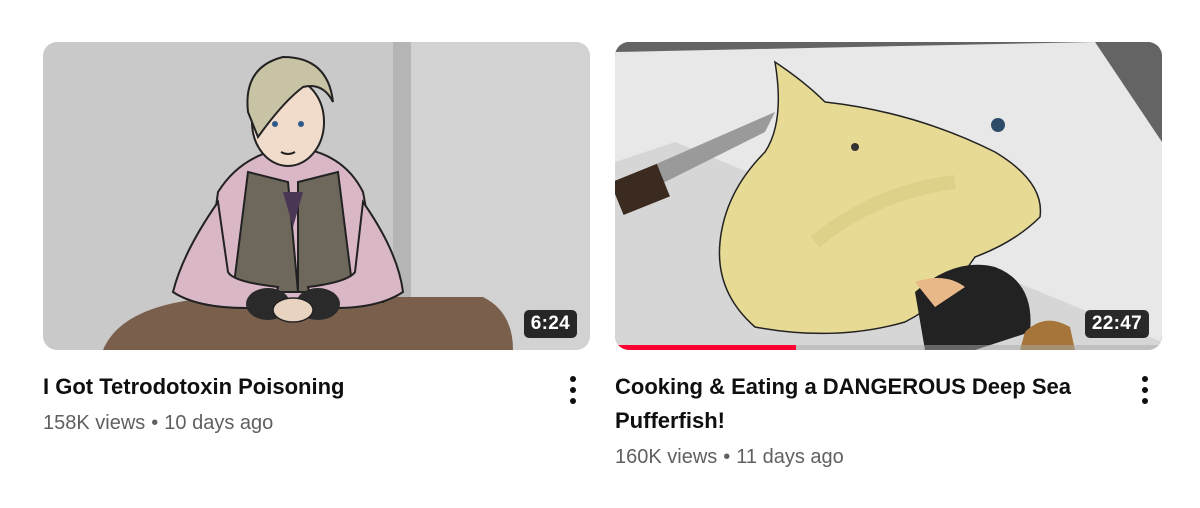 This screenshot has width=1200, height=508. Describe the element at coordinates (705, 347) in the screenshot. I see `watch-progress-fill` at that location.